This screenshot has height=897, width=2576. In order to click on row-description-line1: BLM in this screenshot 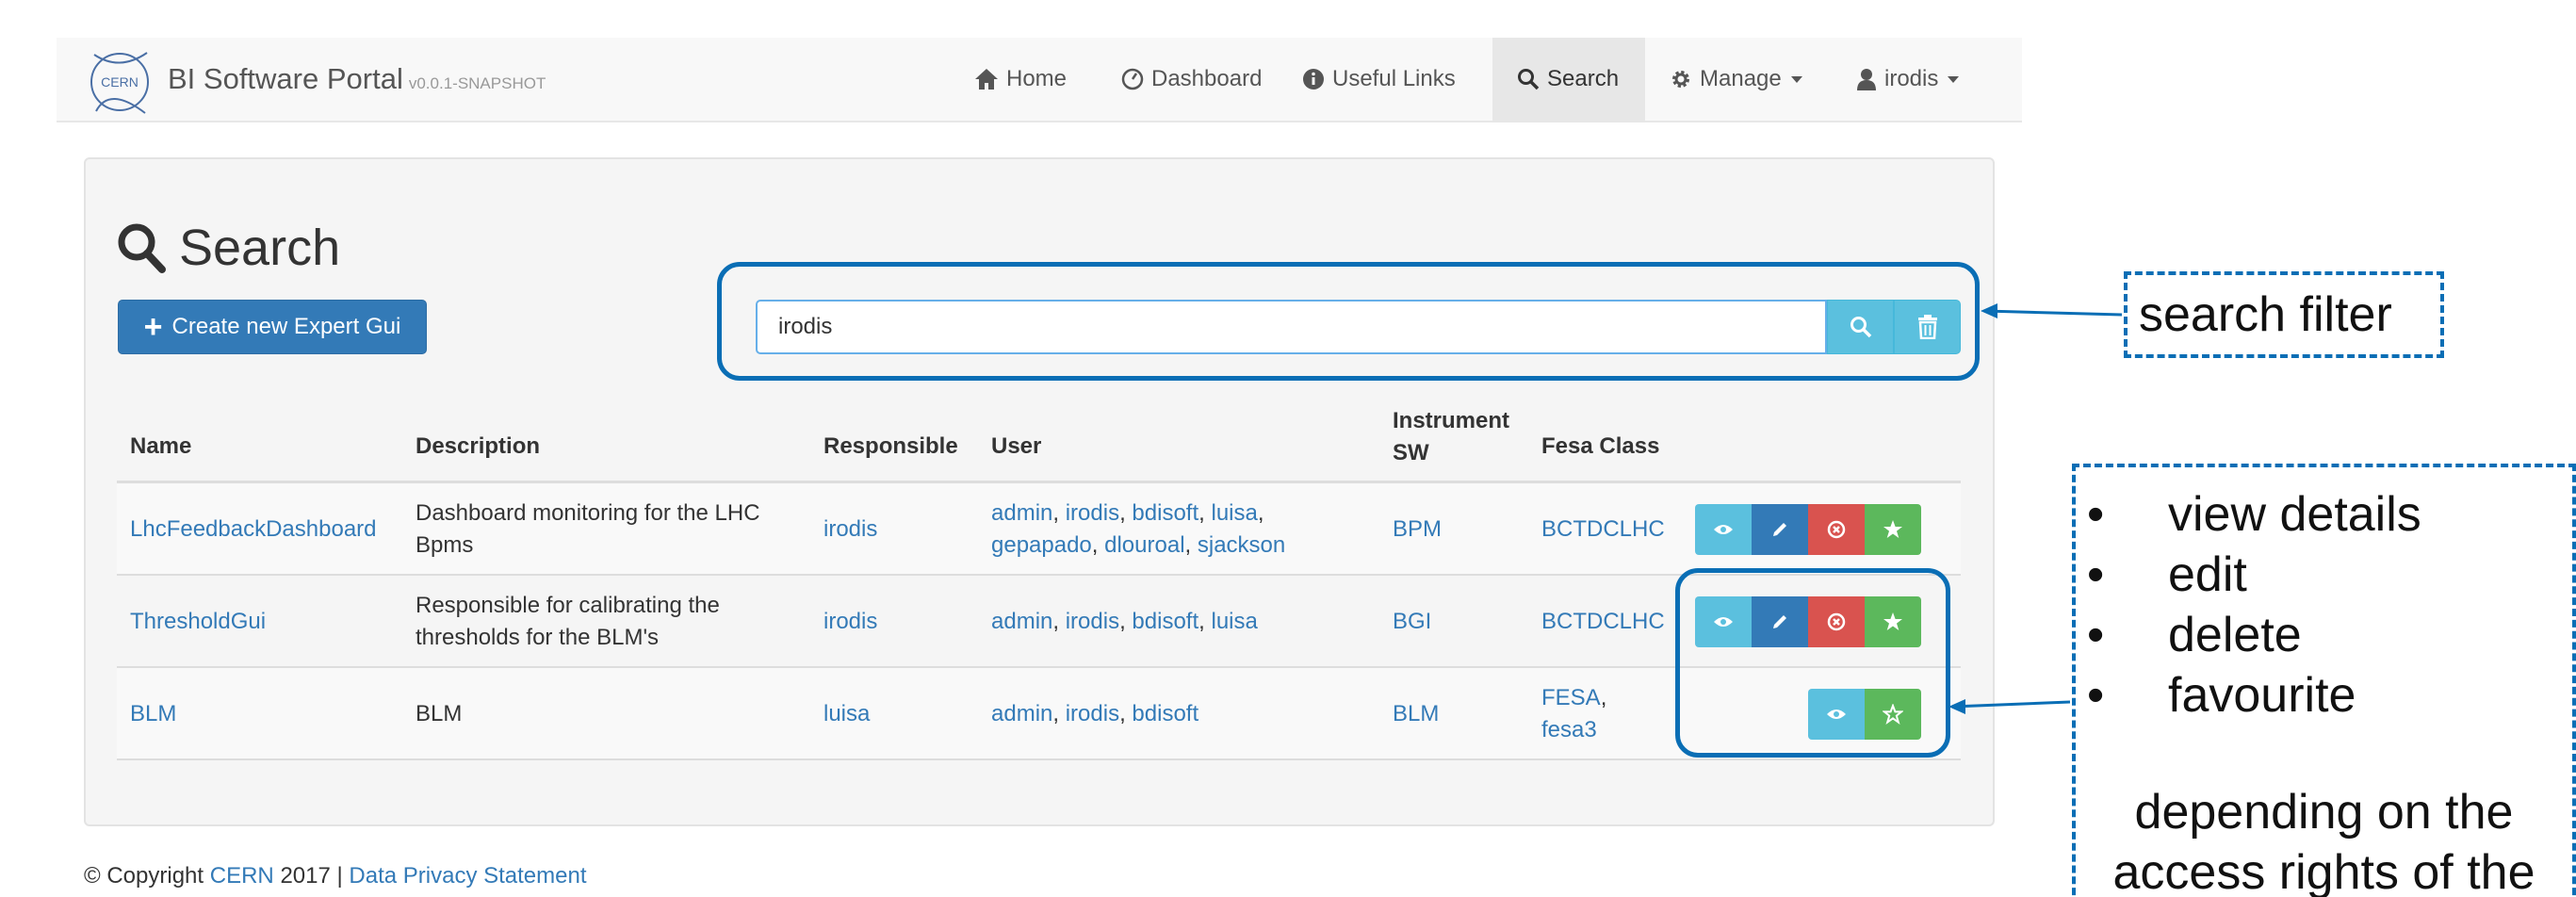, I will do `click(439, 713)`.